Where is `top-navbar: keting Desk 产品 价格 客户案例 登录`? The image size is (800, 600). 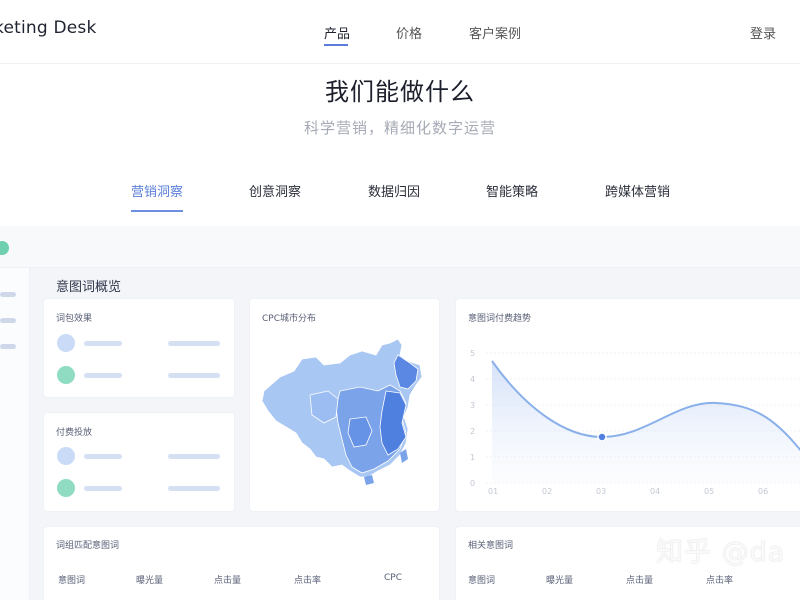 top-navbar: keting Desk 产品 价格 客户案例 登录 is located at coordinates (400, 32).